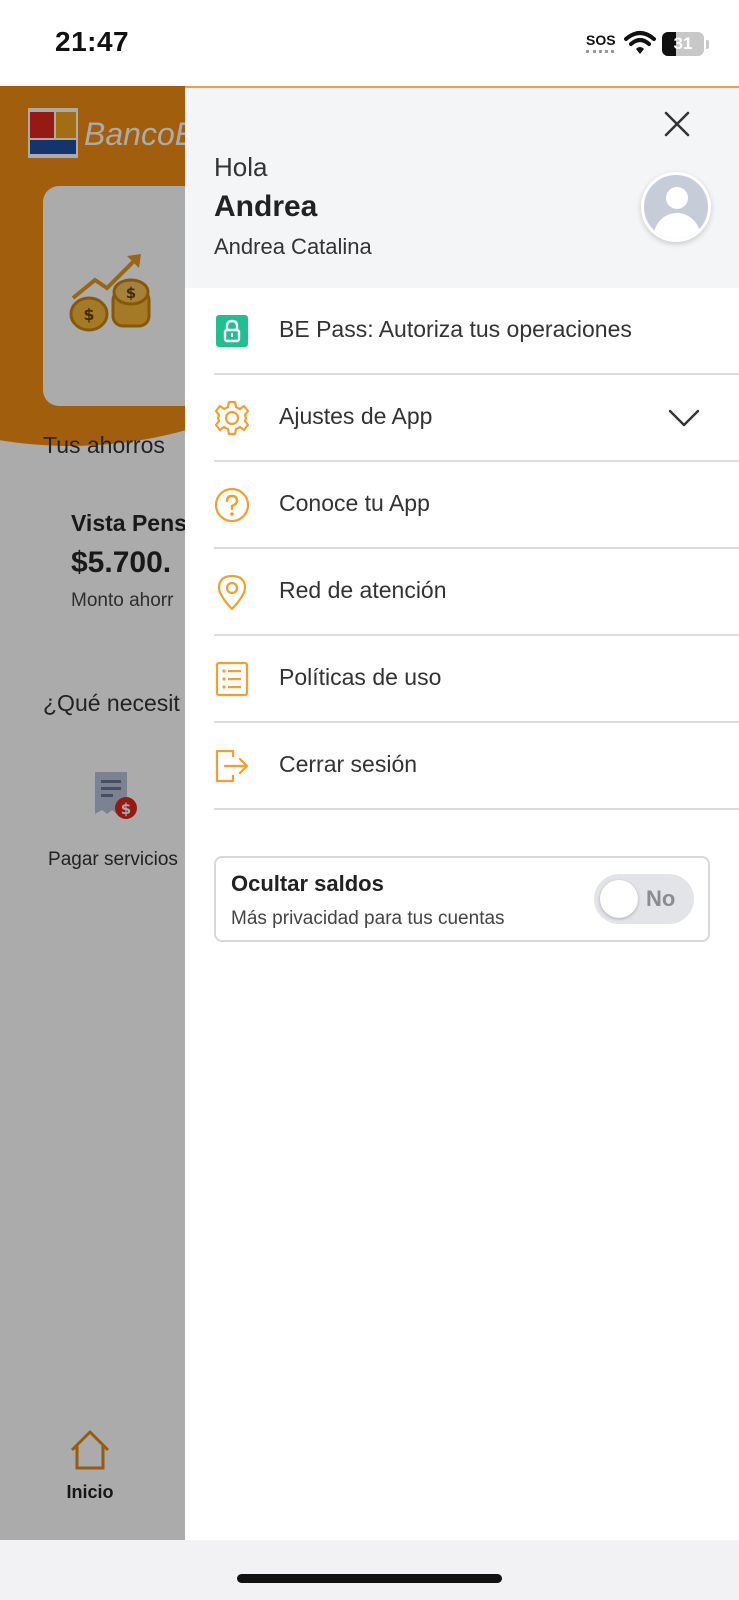  What do you see at coordinates (462, 188) in the screenshot?
I see `drawer-header: Hola Andrea Andrea Catalina` at bounding box center [462, 188].